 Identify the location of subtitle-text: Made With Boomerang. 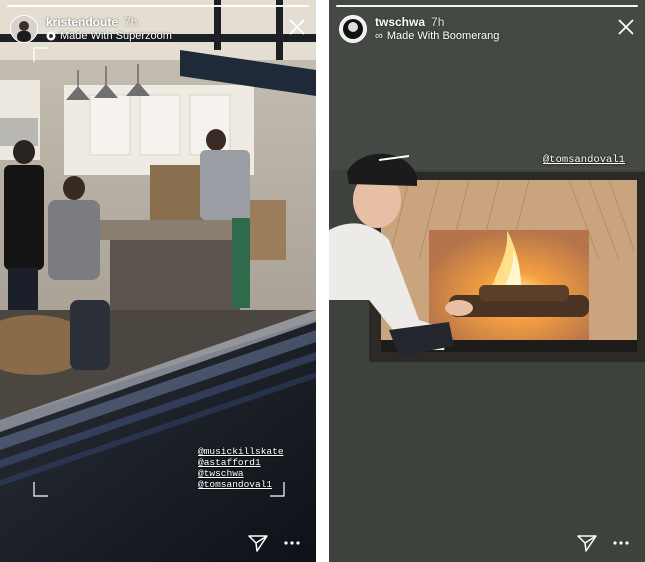
(443, 36).